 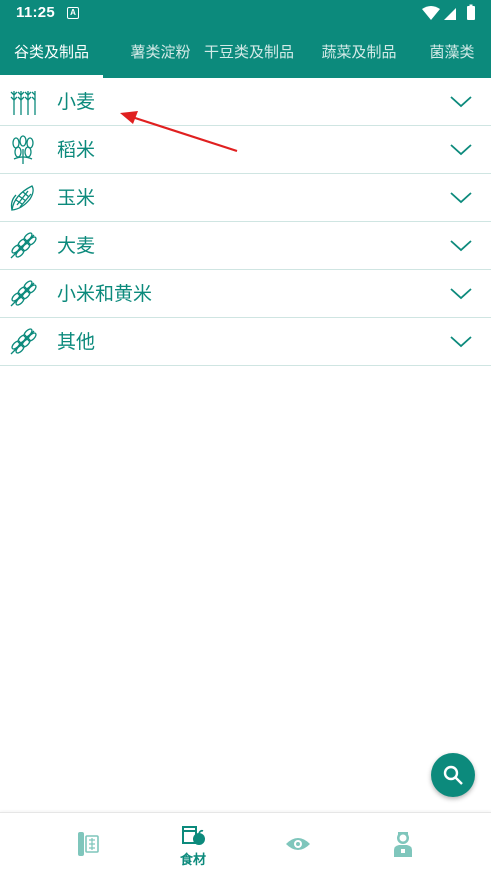 What do you see at coordinates (76, 150) in the screenshot?
I see `list-item-label: 稻米` at bounding box center [76, 150].